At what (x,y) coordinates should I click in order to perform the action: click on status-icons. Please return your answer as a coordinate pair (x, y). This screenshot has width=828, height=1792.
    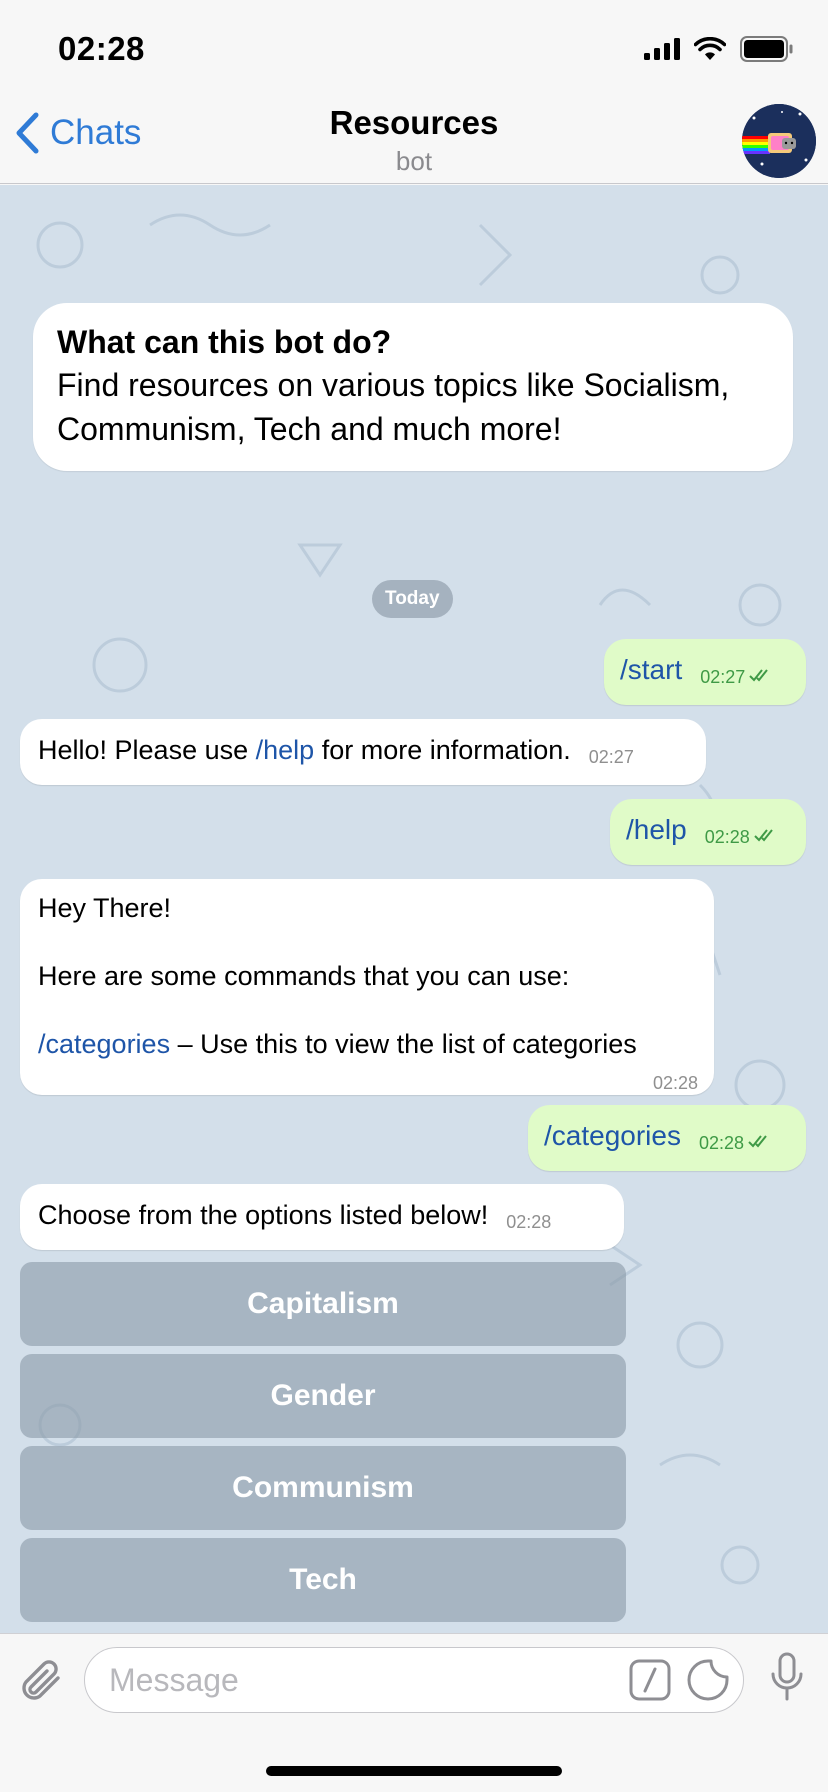
    Looking at the image, I should click on (719, 49).